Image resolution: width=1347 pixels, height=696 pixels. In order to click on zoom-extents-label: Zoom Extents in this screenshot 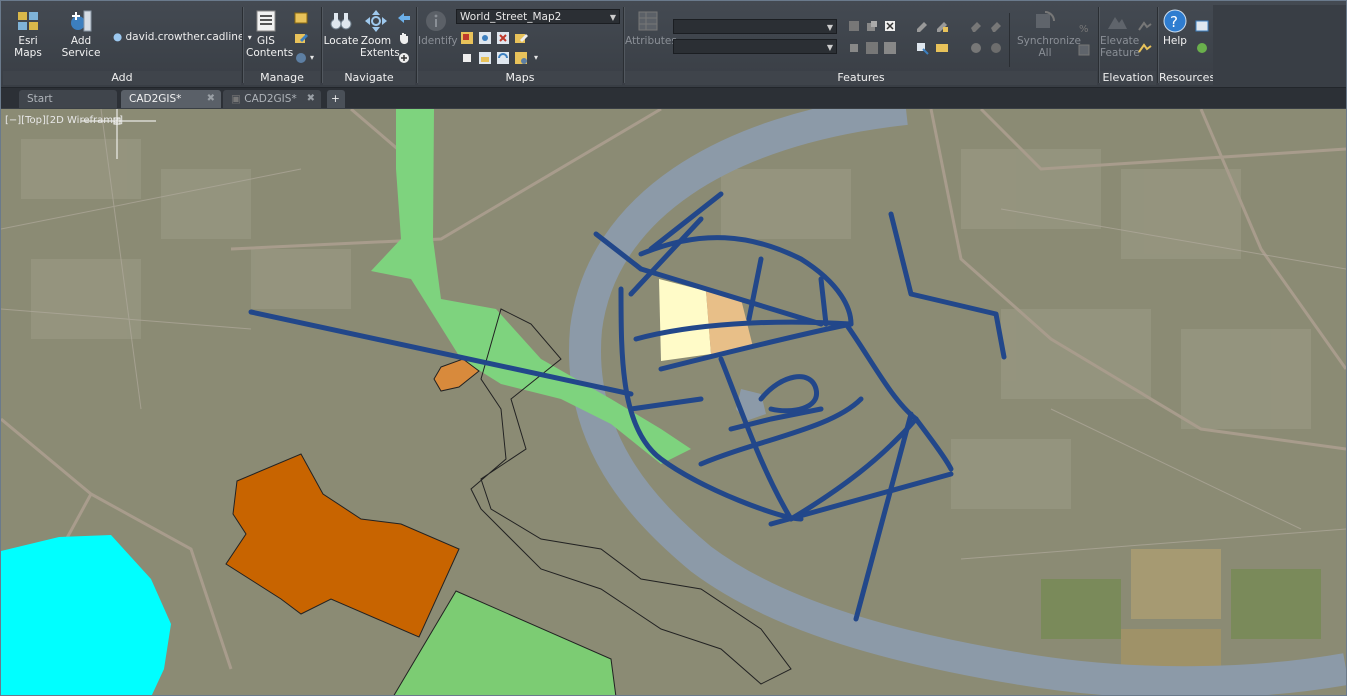, I will do `click(380, 47)`.